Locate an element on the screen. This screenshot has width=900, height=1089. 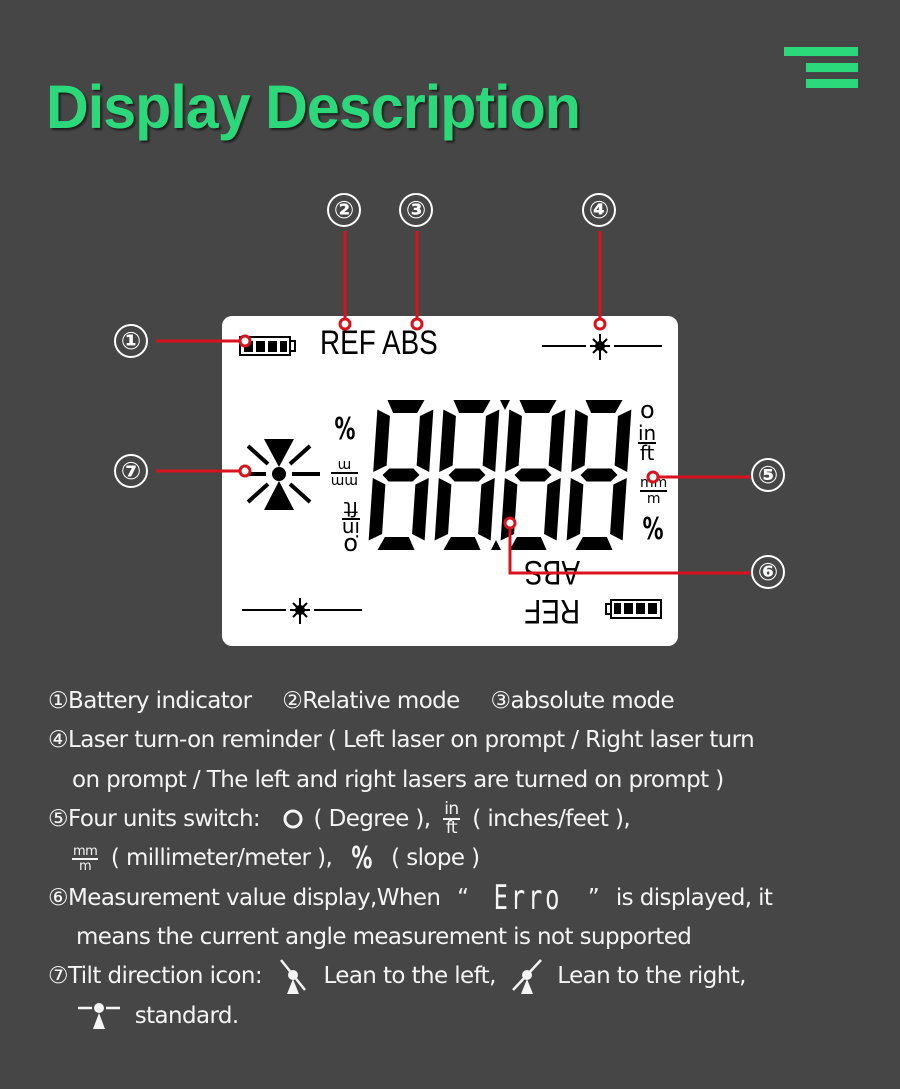
legend-value-suffix: is displayed, it is located at coordinates (694, 897).